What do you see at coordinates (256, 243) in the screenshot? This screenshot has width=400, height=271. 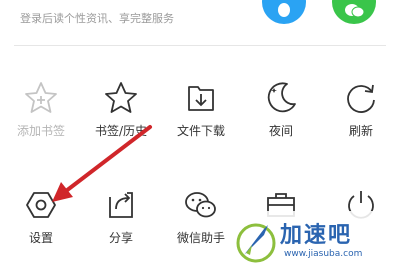 I see `rocket-logo-icon` at bounding box center [256, 243].